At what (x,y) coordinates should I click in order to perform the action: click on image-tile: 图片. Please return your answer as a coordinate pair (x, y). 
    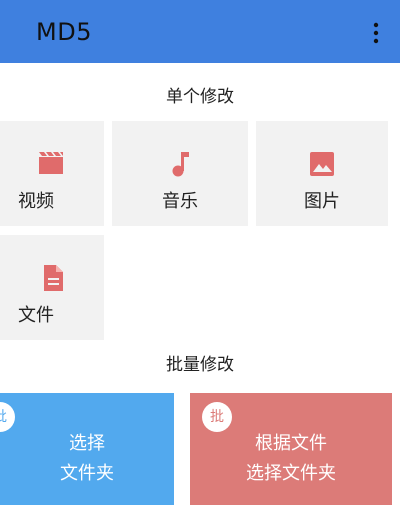
    Looking at the image, I should click on (322, 173).